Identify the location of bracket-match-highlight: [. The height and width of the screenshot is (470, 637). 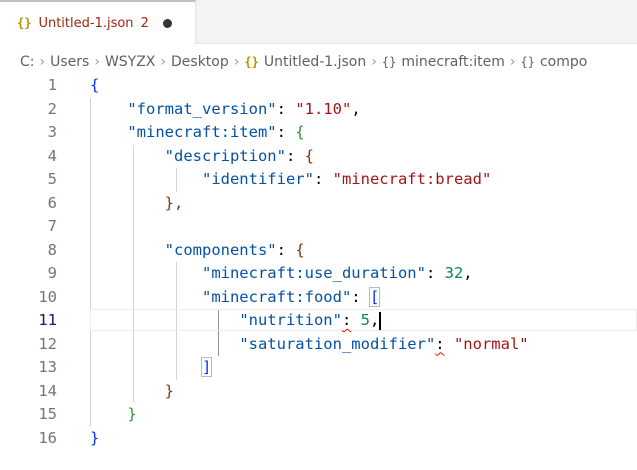
(374, 296).